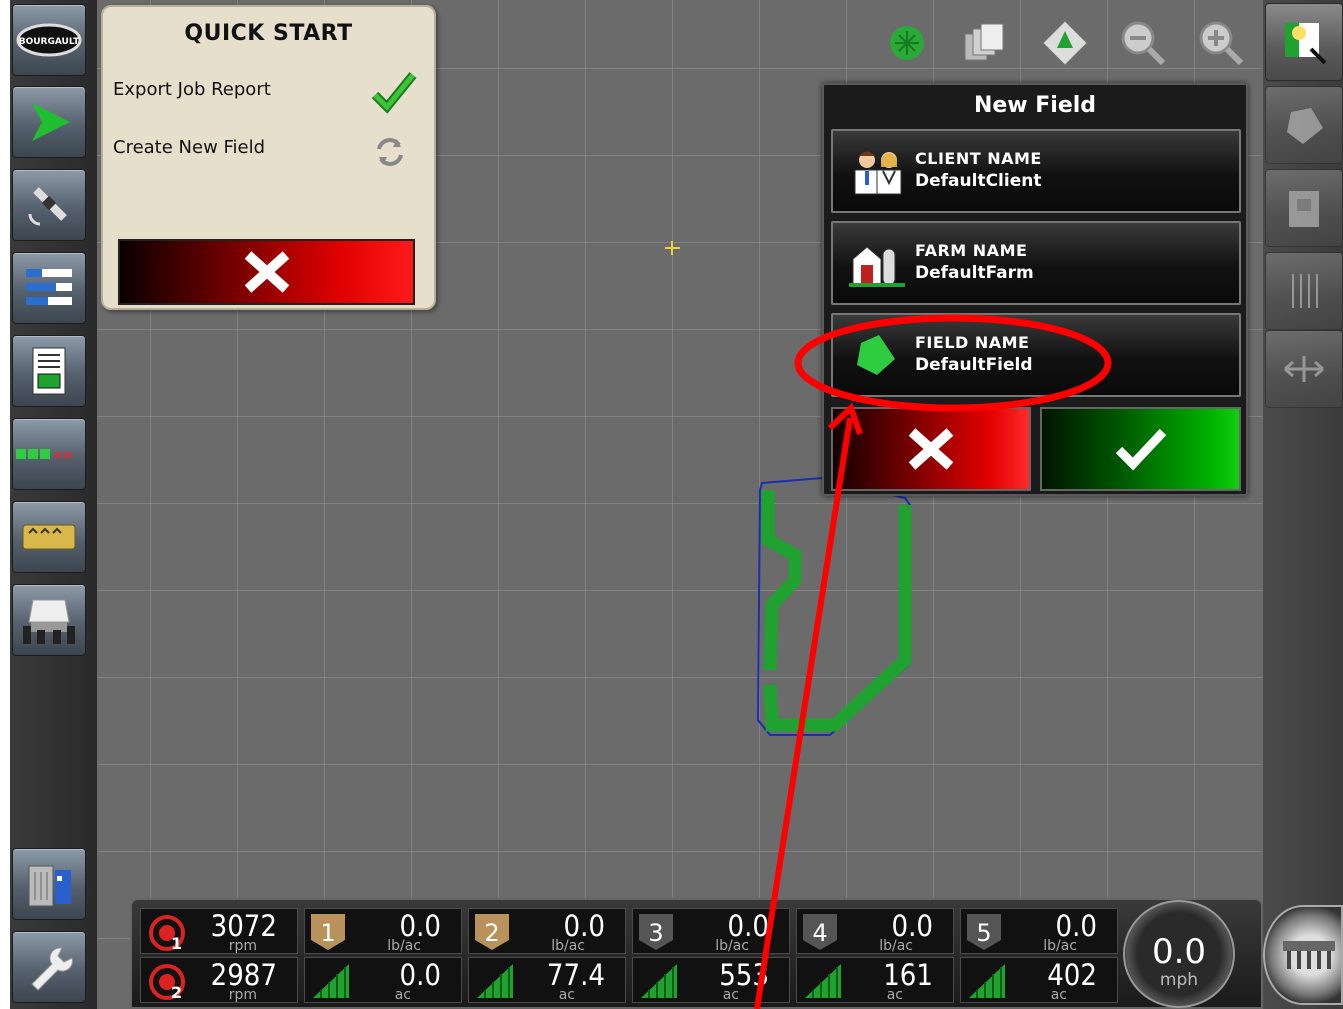  Describe the element at coordinates (49, 884) in the screenshot. I see `trash-button` at that location.